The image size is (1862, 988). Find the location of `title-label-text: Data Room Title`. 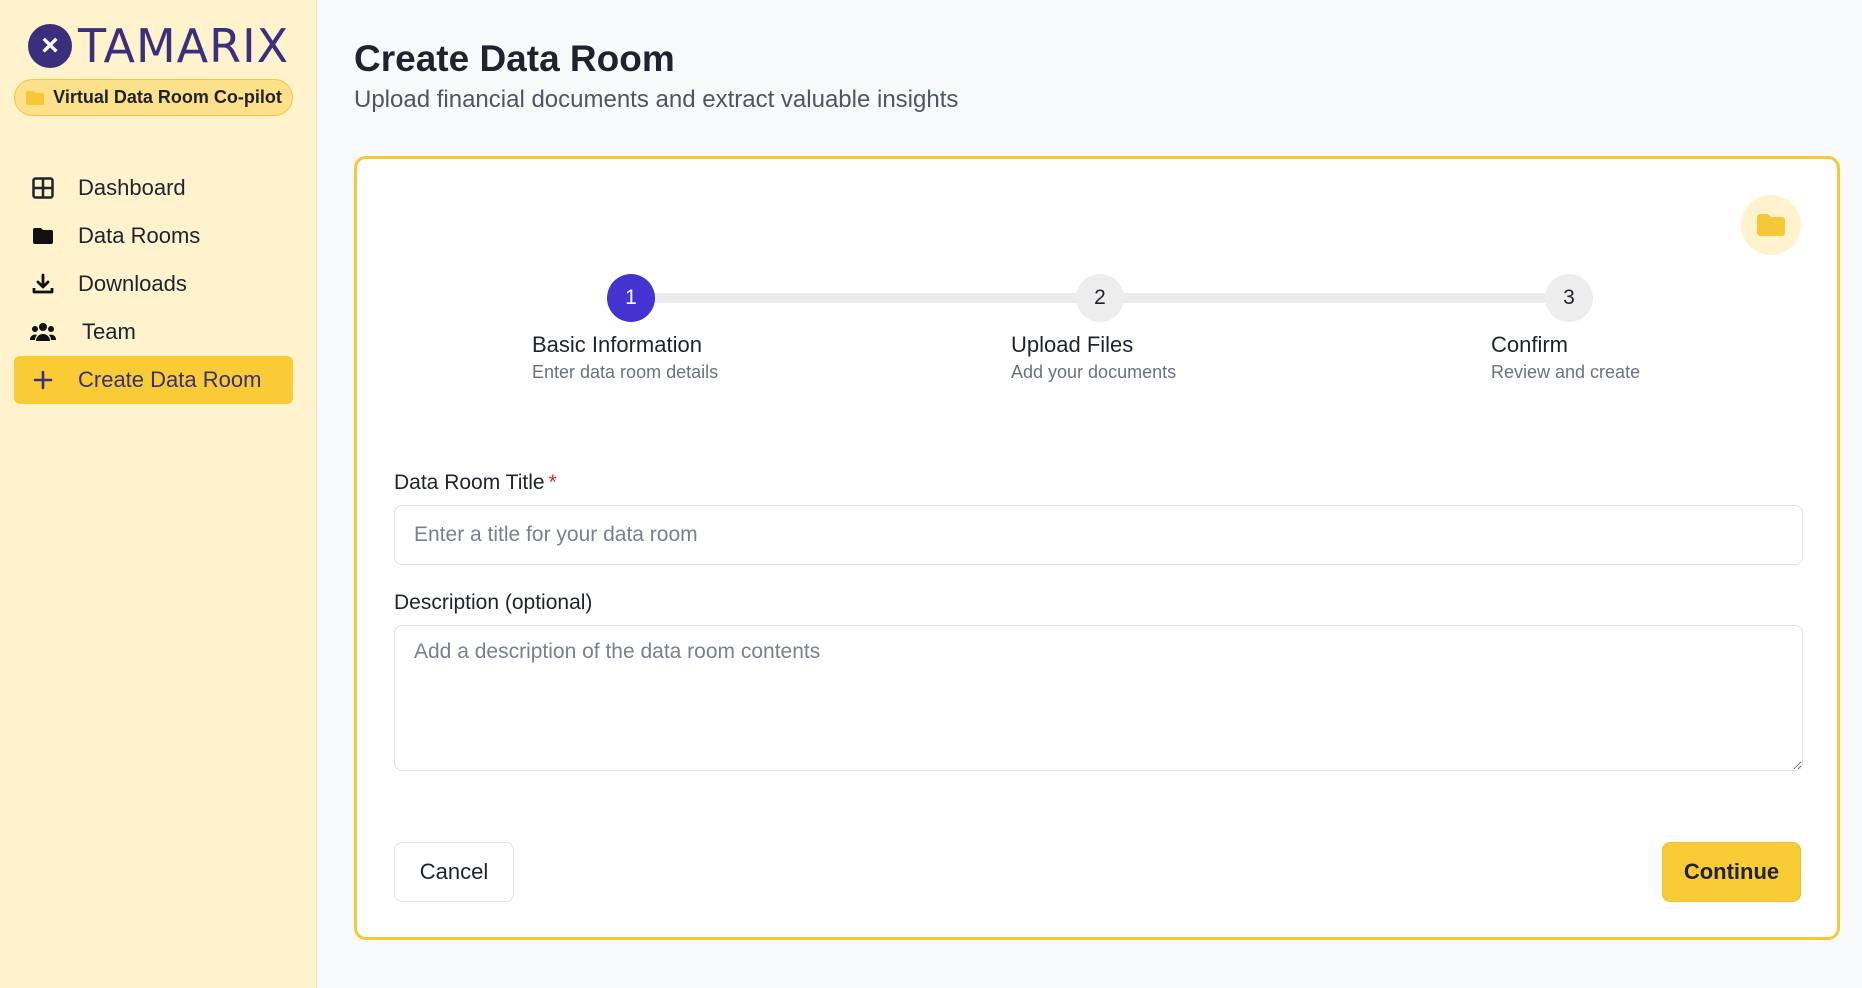

title-label-text: Data Room Title is located at coordinates (469, 482).